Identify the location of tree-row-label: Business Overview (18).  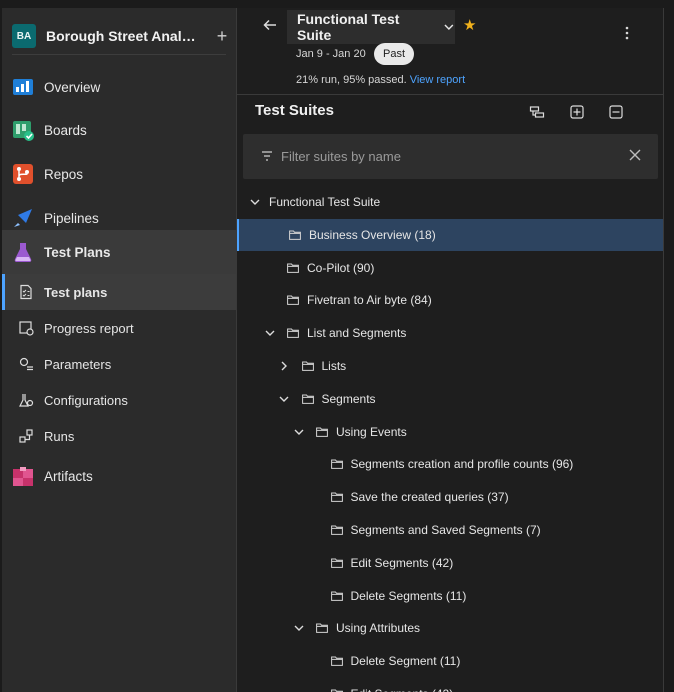
(372, 234).